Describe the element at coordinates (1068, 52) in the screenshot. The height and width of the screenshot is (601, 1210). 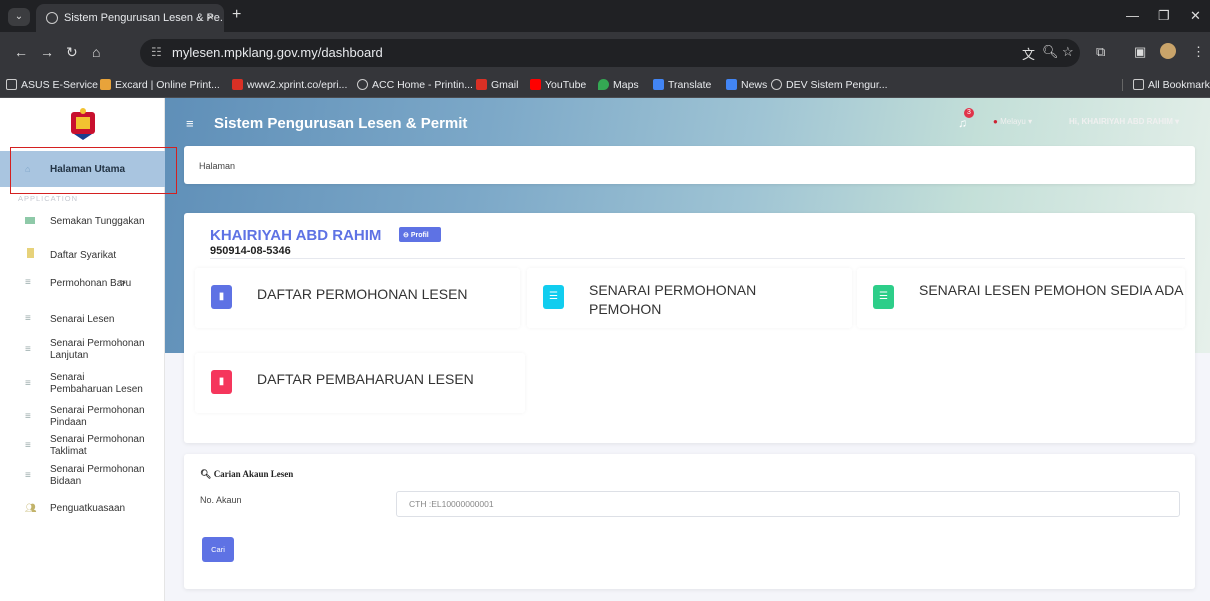
I see `bookmark-star-icon: ☆` at that location.